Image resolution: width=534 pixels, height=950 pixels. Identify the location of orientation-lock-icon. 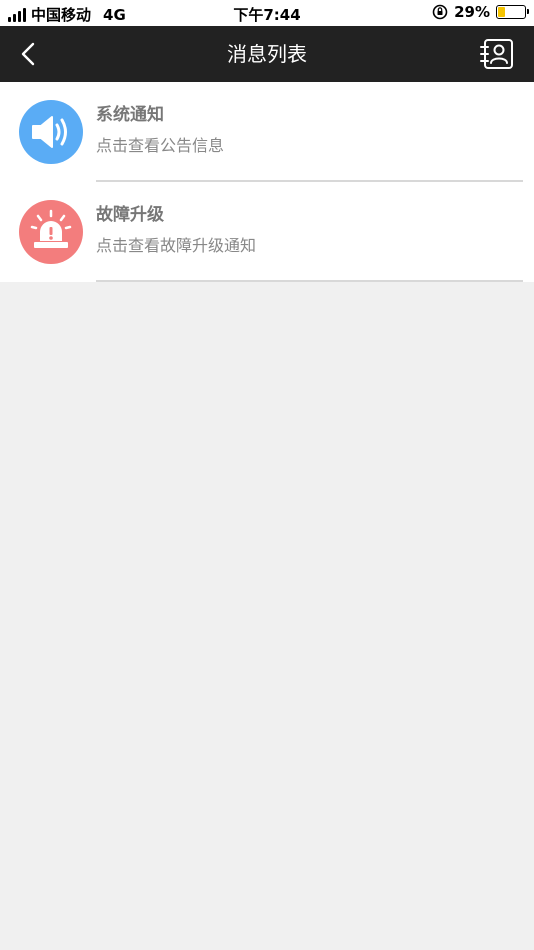
(440, 12).